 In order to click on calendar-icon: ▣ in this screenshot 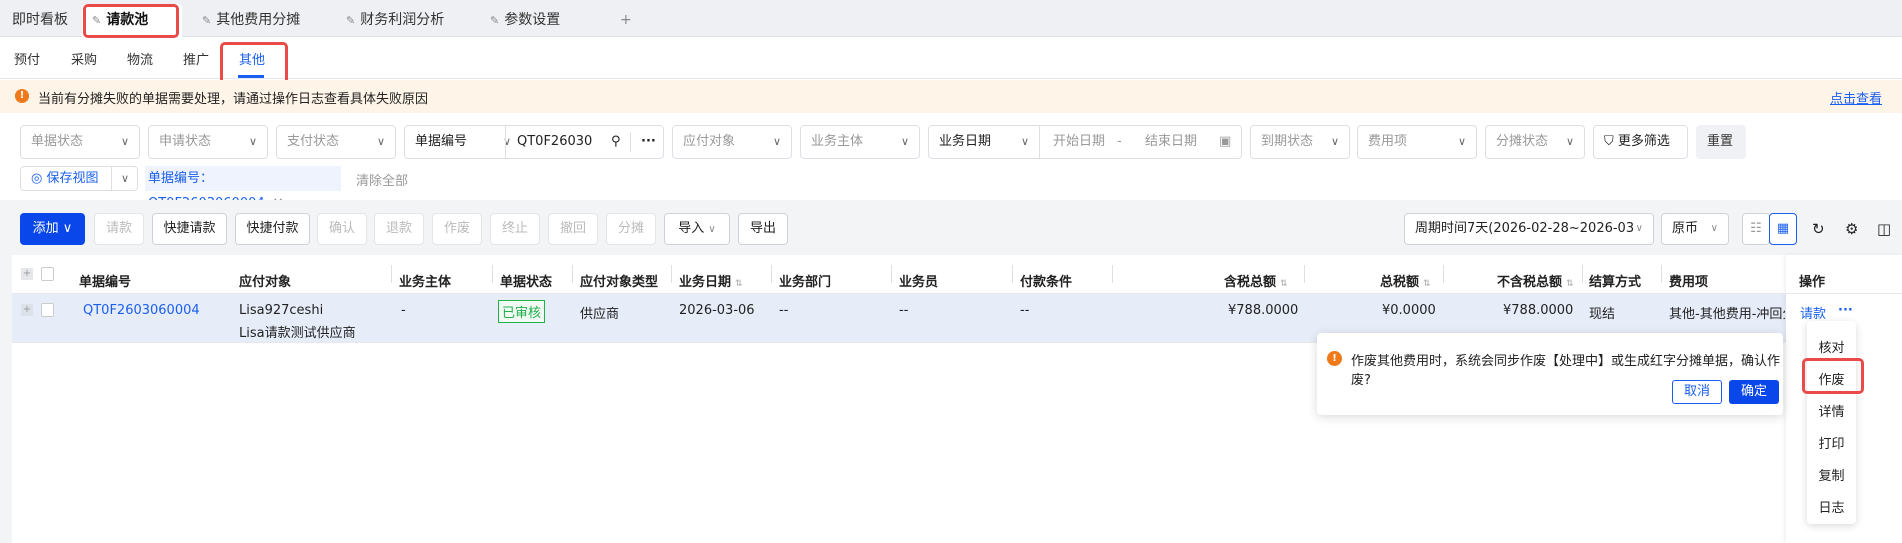, I will do `click(1225, 141)`.